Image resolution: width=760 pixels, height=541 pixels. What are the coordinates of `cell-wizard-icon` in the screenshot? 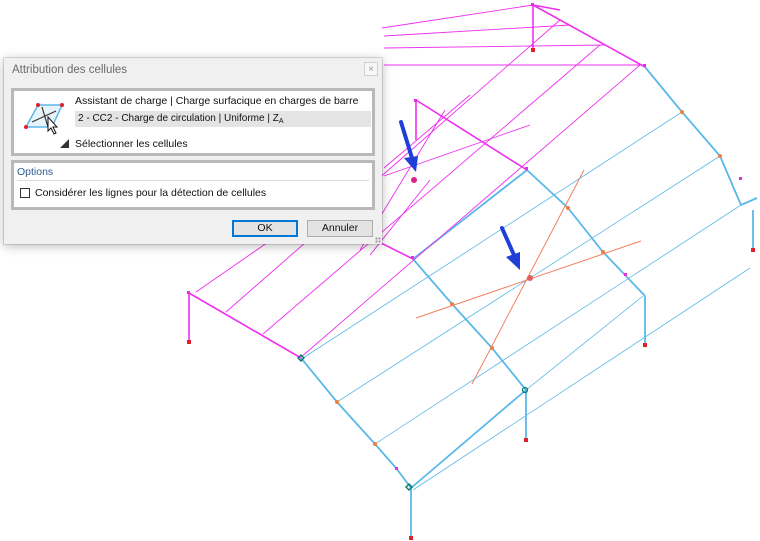 It's located at (46, 120).